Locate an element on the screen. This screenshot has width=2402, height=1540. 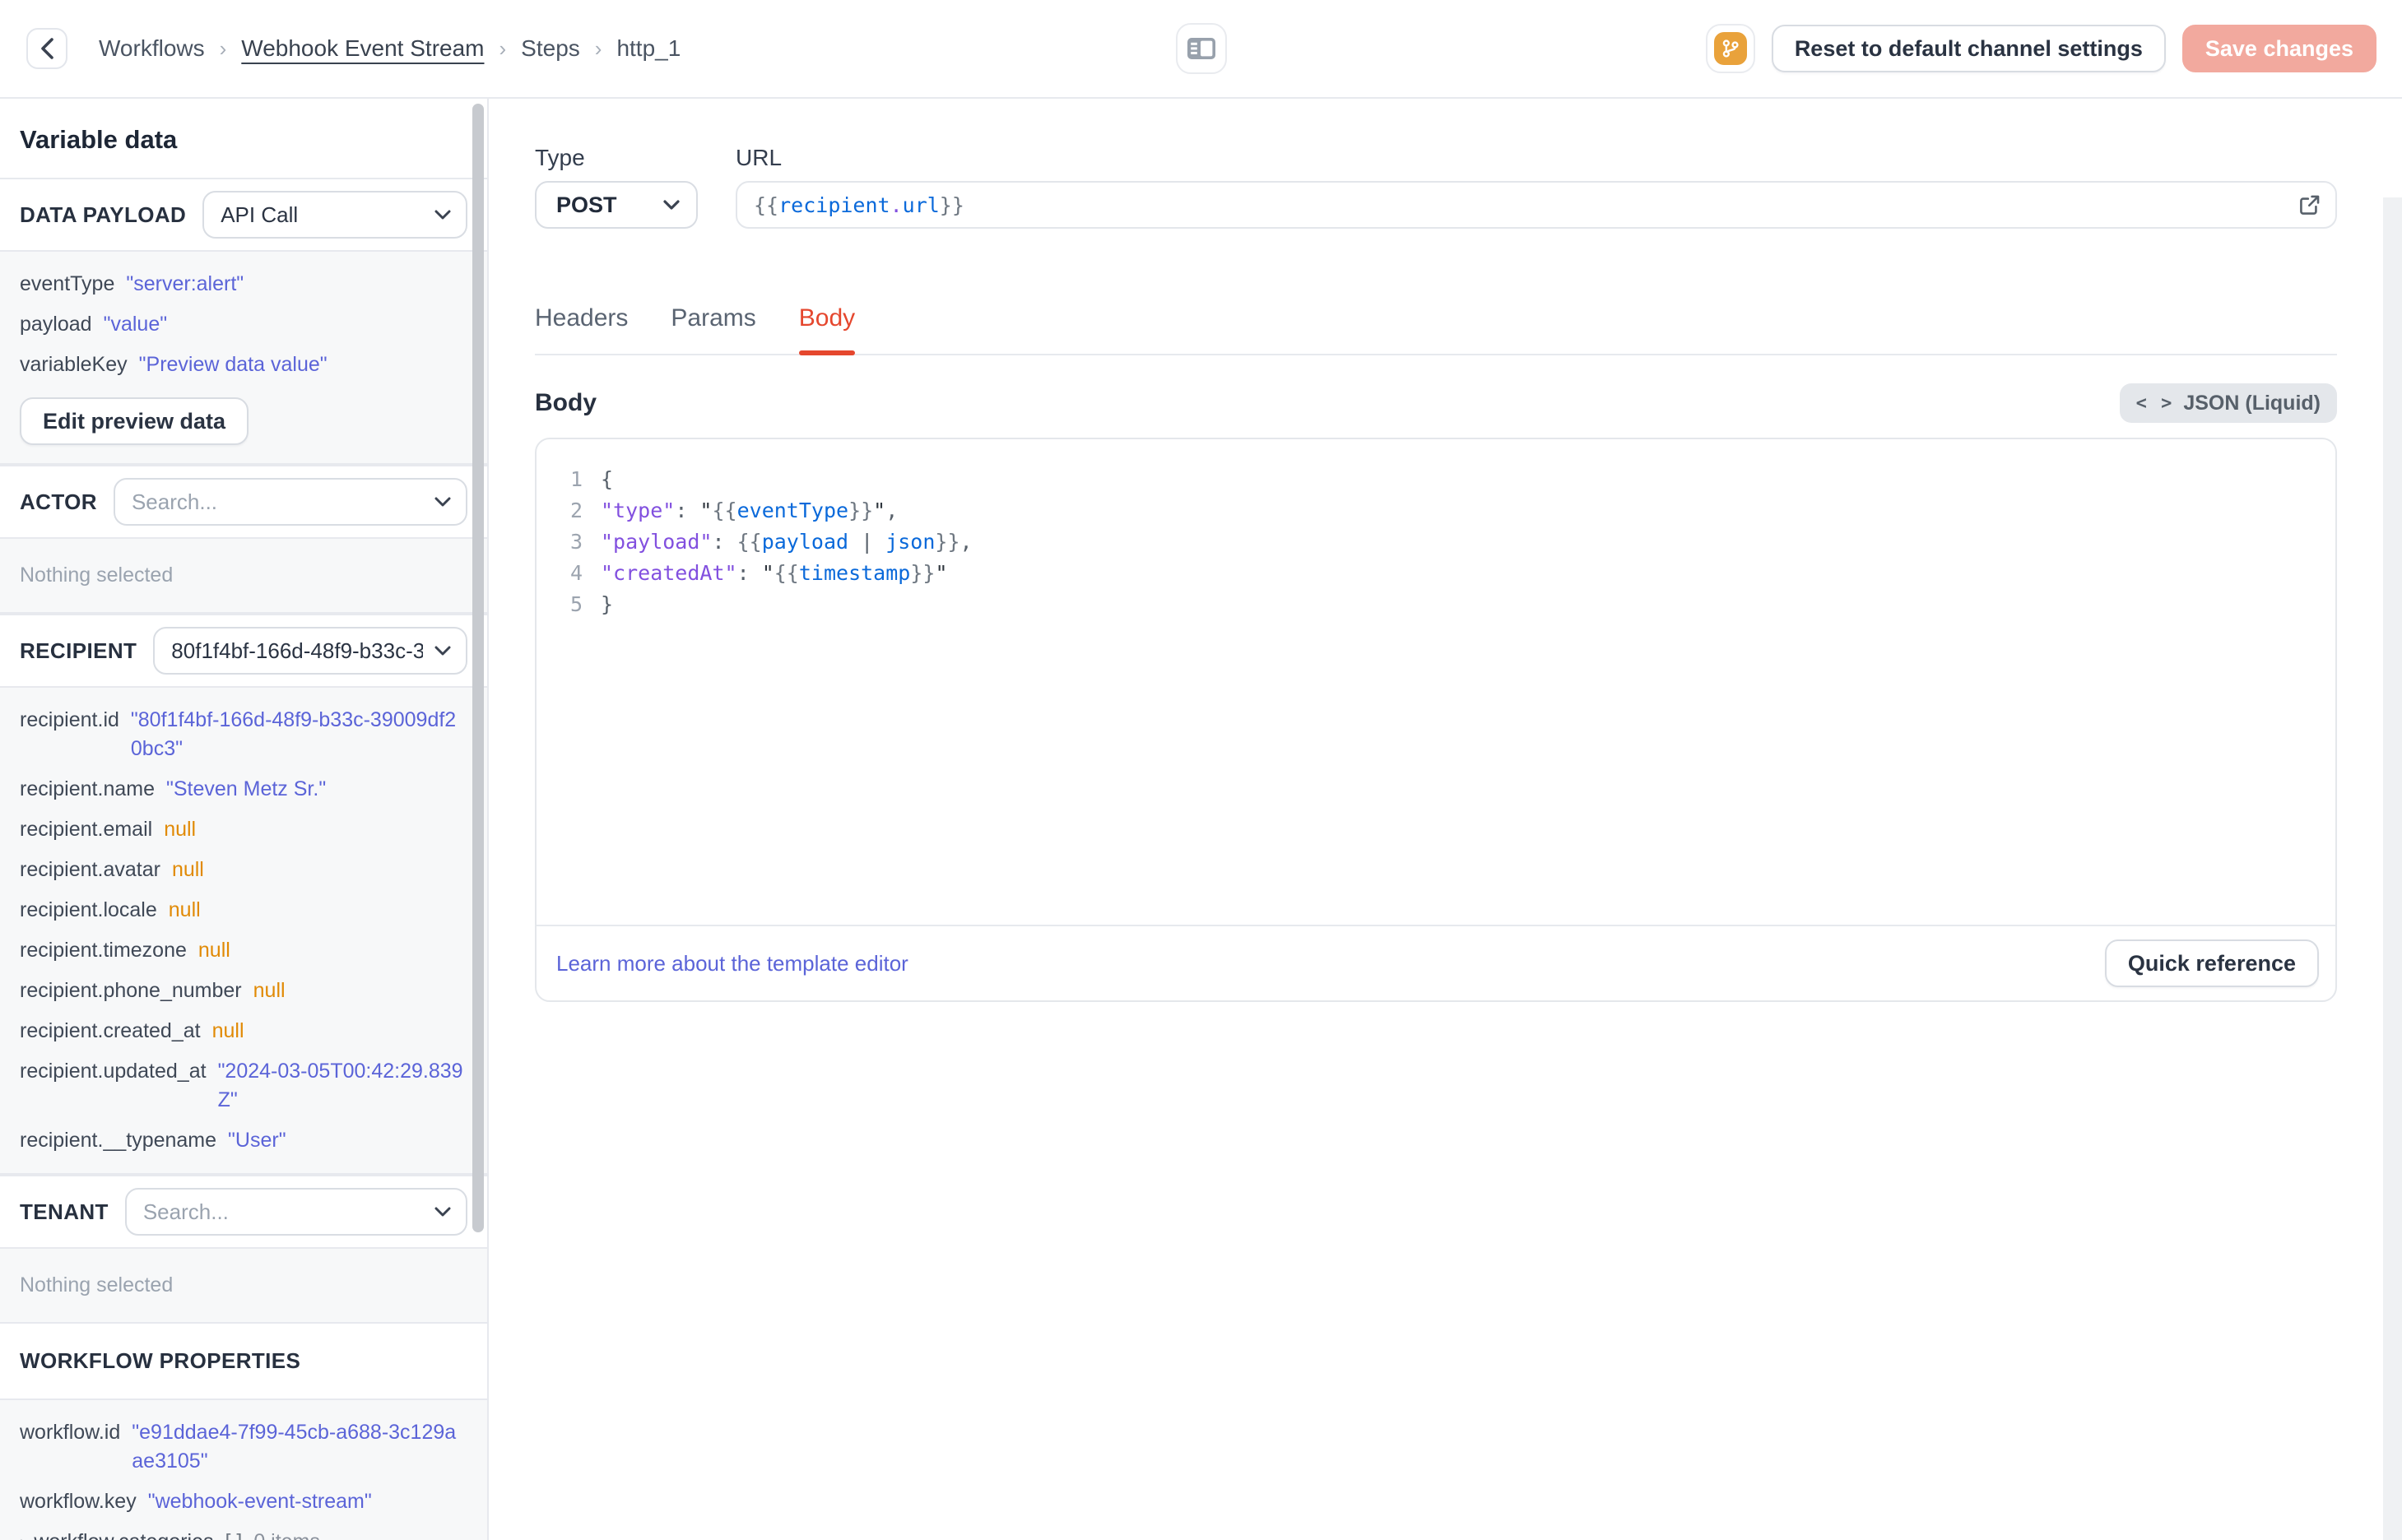
variable-key: recipient.__typename is located at coordinates (118, 1140).